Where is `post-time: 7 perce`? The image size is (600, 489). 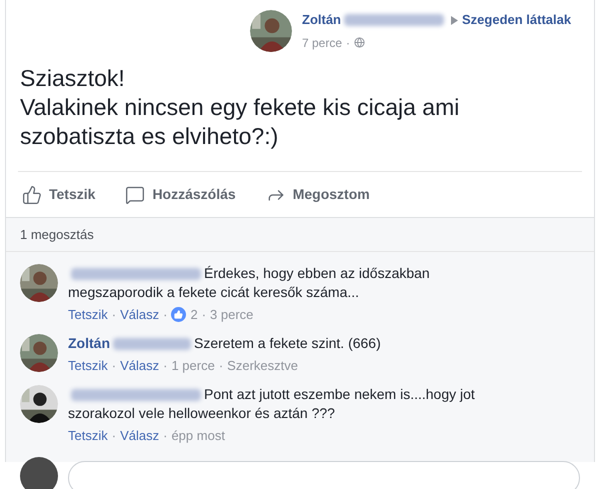 post-time: 7 perce is located at coordinates (322, 43).